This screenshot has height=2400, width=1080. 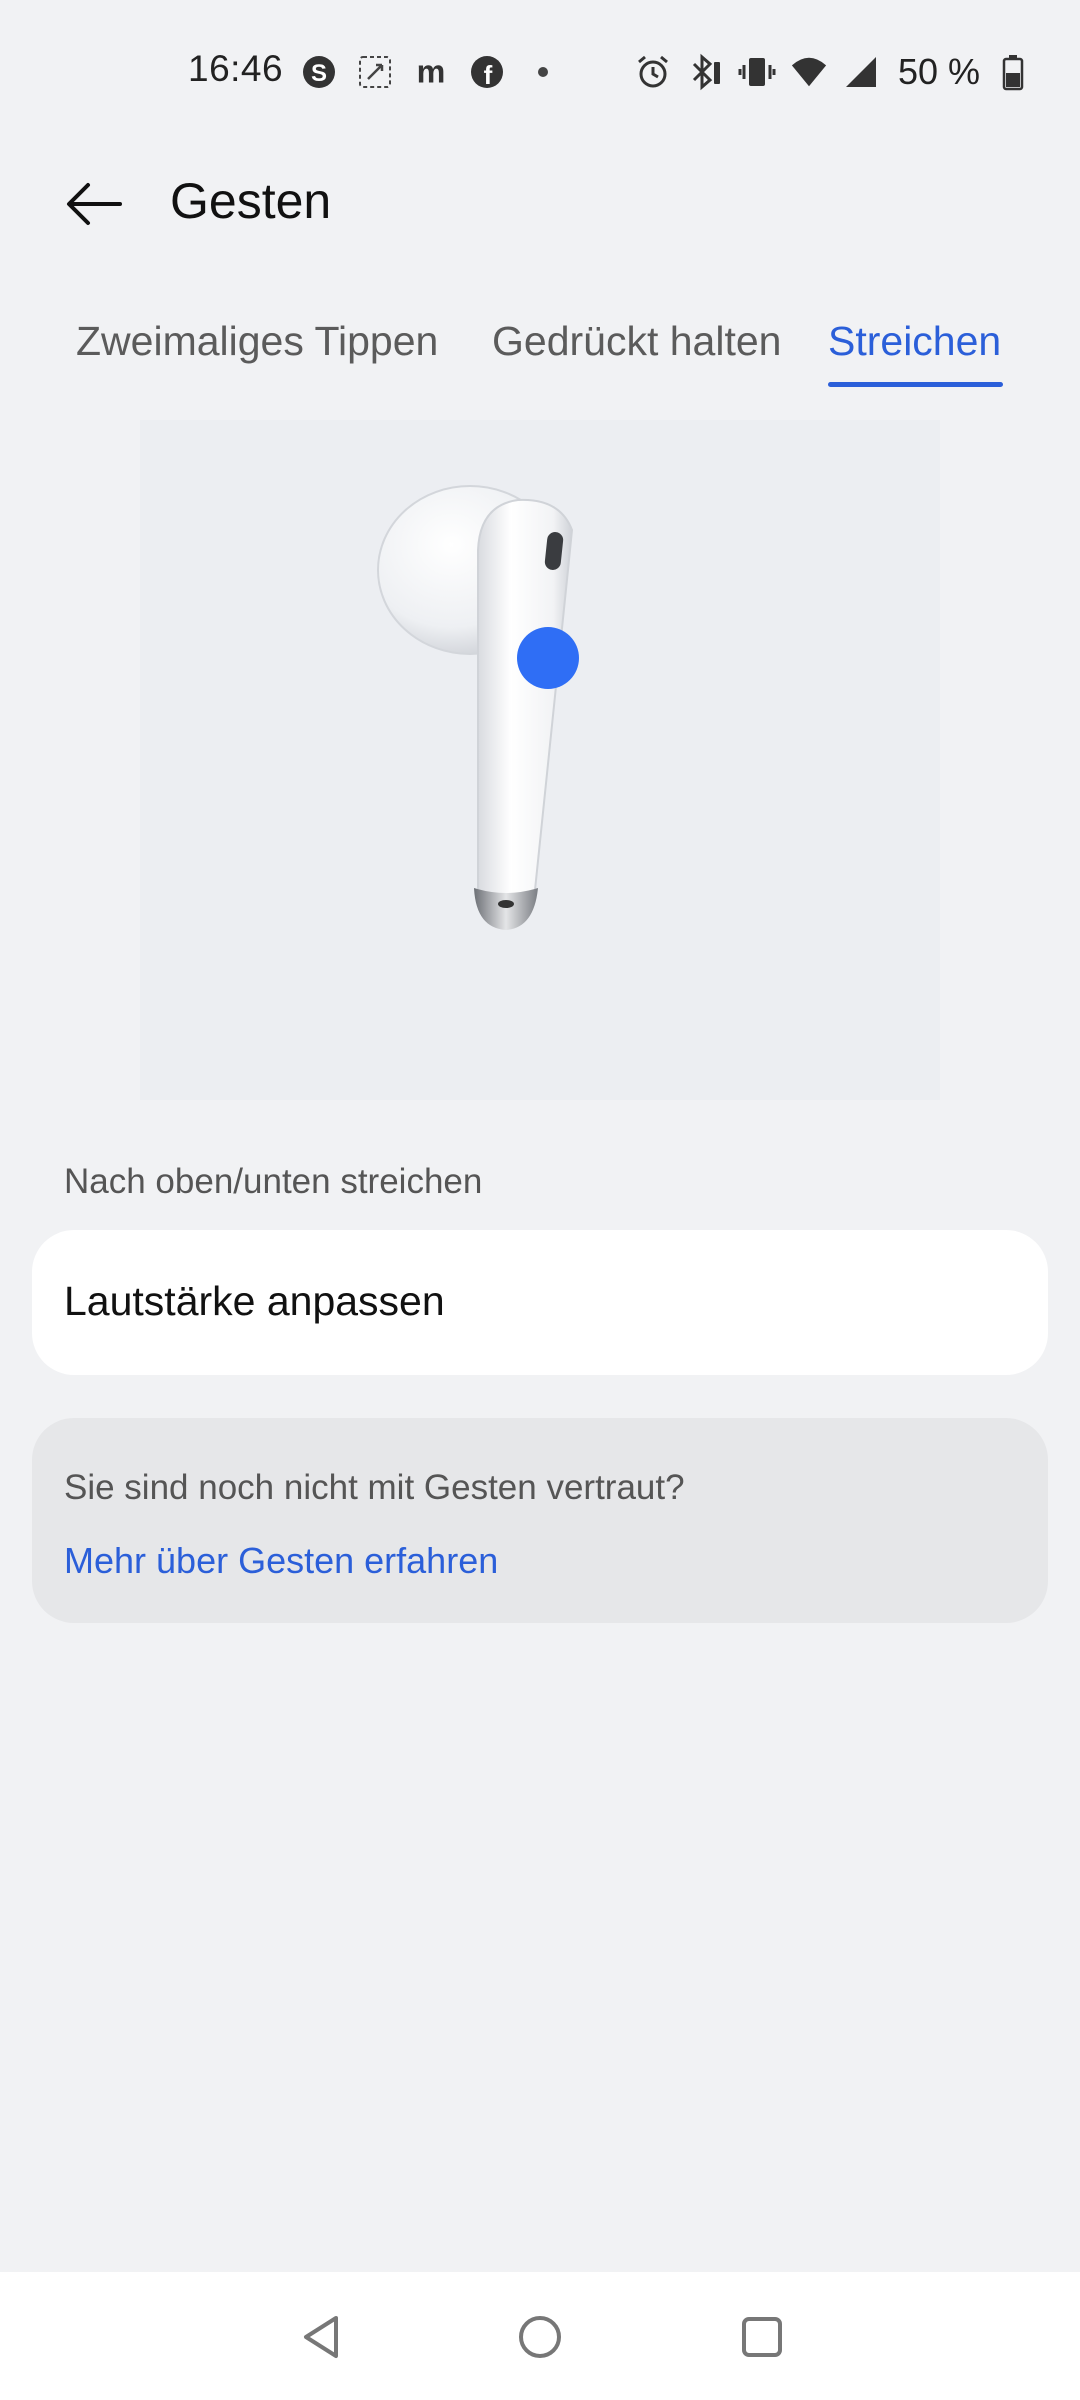 I want to click on nav-home-button, so click(x=540, y=2337).